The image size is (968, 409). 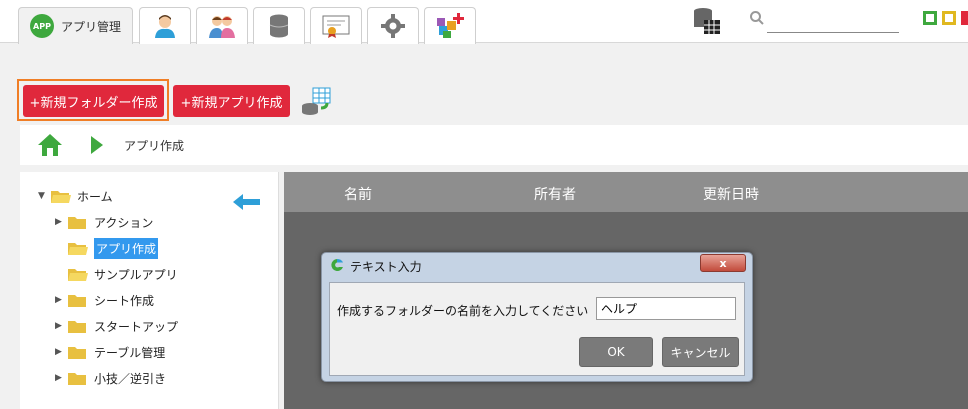 I want to click on breadcrumb-current: アプリ作成, so click(x=154, y=145).